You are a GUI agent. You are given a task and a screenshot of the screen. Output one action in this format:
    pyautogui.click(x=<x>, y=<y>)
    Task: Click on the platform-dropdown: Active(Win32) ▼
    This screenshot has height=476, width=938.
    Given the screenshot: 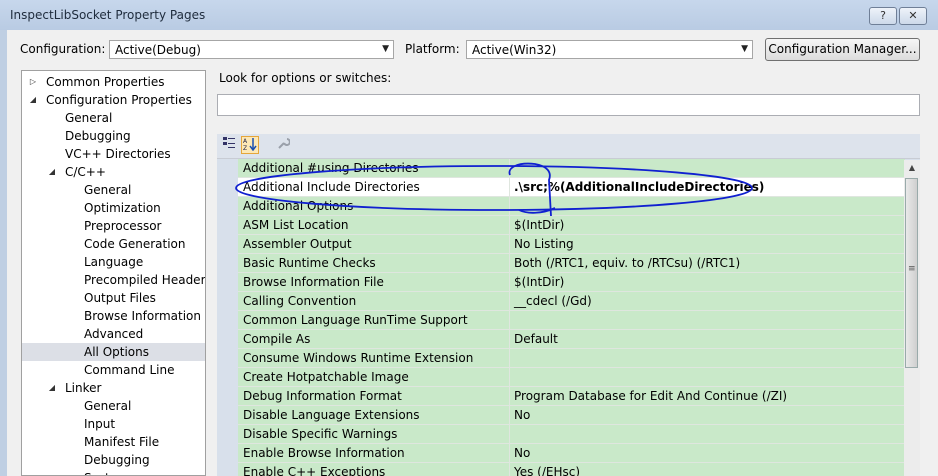 What is the action you would take?
    pyautogui.click(x=609, y=49)
    